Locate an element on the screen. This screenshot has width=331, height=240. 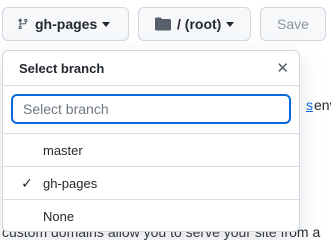
branch-option-gh-pages: ✓ gh-pages is located at coordinates (151, 183).